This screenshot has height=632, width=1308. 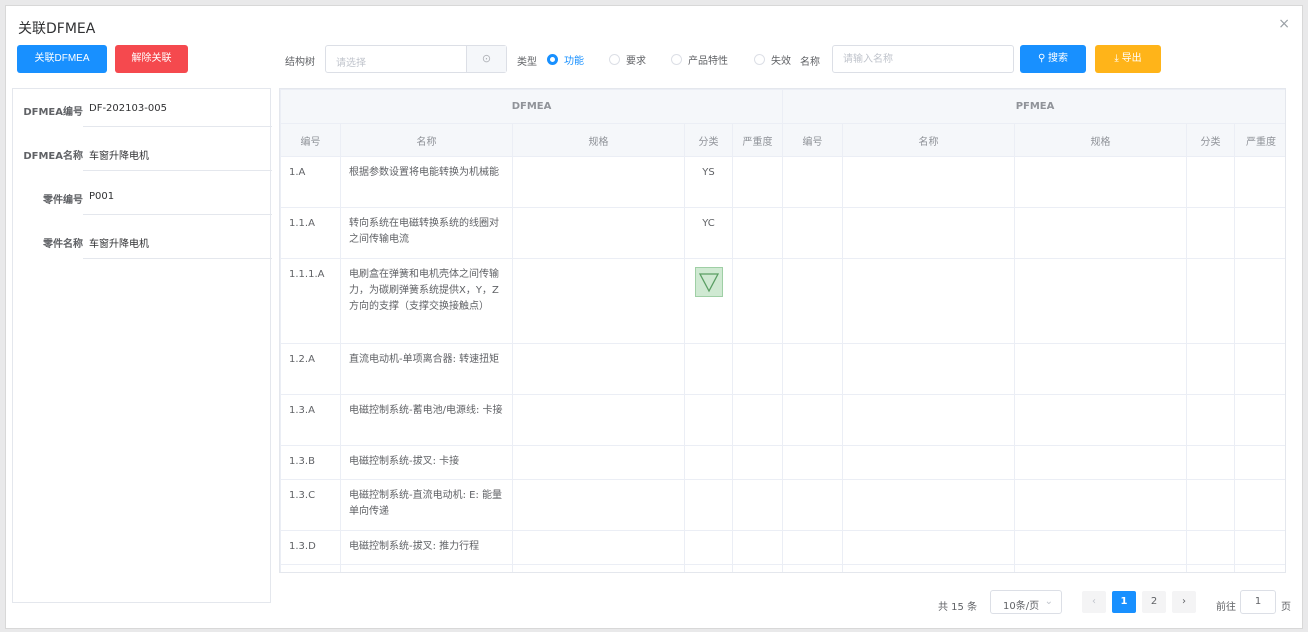 I want to click on pager-total: 共 15 条, so click(x=958, y=607).